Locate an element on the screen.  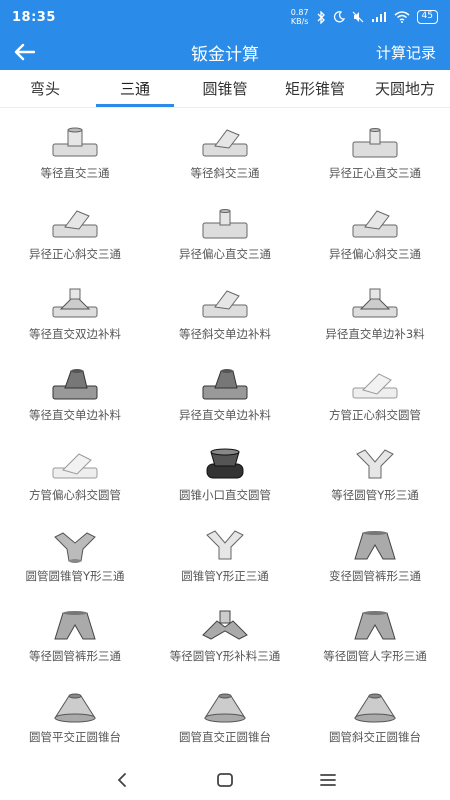
status-bar: 18:35 0.87 KB/s 45 is located at coordinates (225, 17).